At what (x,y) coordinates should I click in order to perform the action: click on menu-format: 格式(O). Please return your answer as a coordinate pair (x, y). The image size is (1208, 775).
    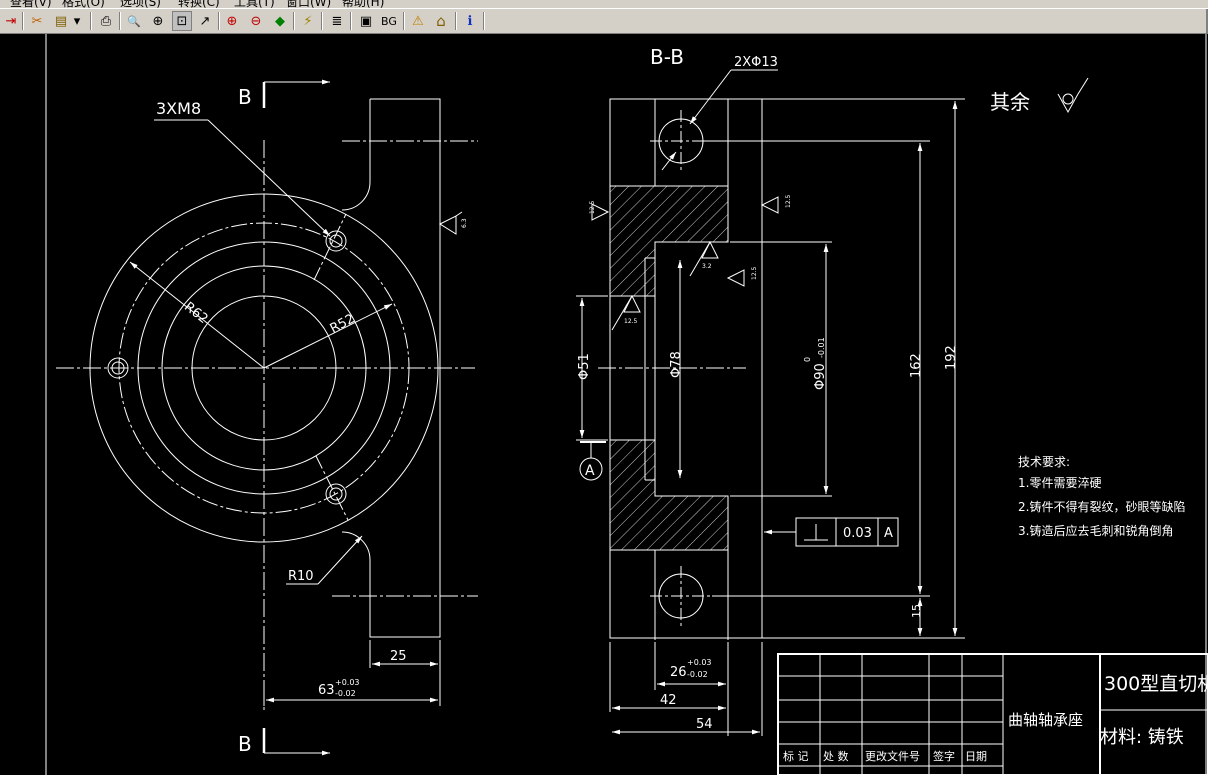
    Looking at the image, I should click on (83, 4).